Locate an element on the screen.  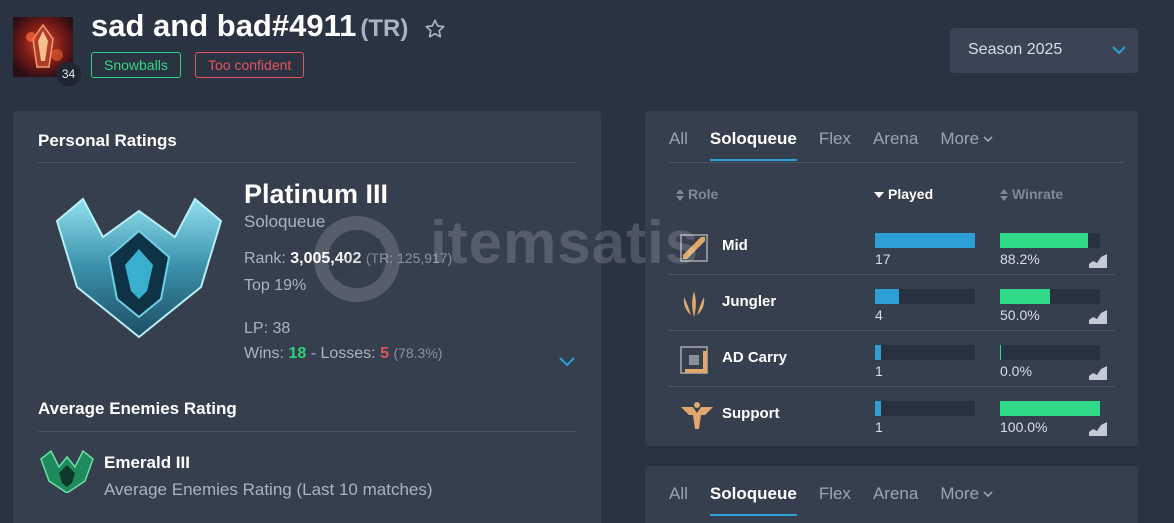
jungle-icon is located at coordinates (694, 306).